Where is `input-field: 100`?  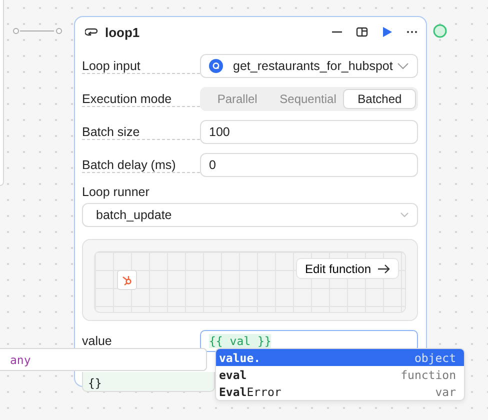
input-field: 100 is located at coordinates (309, 132).